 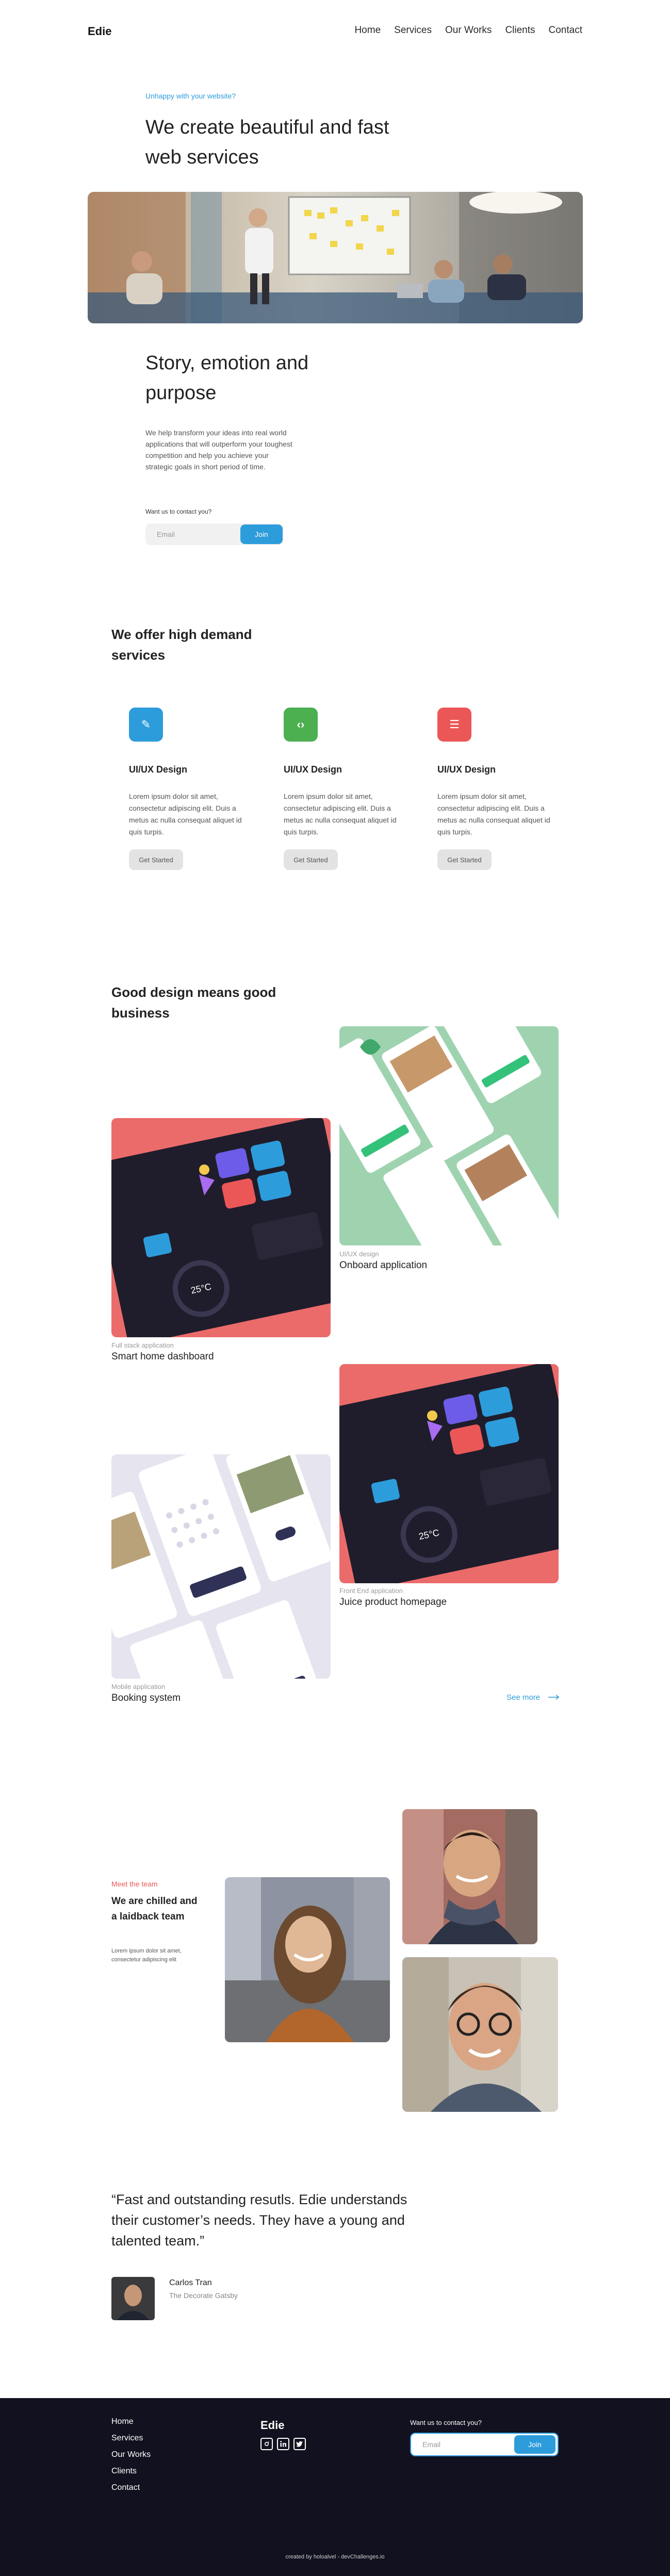 What do you see at coordinates (299, 2444) in the screenshot?
I see `twitter-icon` at bounding box center [299, 2444].